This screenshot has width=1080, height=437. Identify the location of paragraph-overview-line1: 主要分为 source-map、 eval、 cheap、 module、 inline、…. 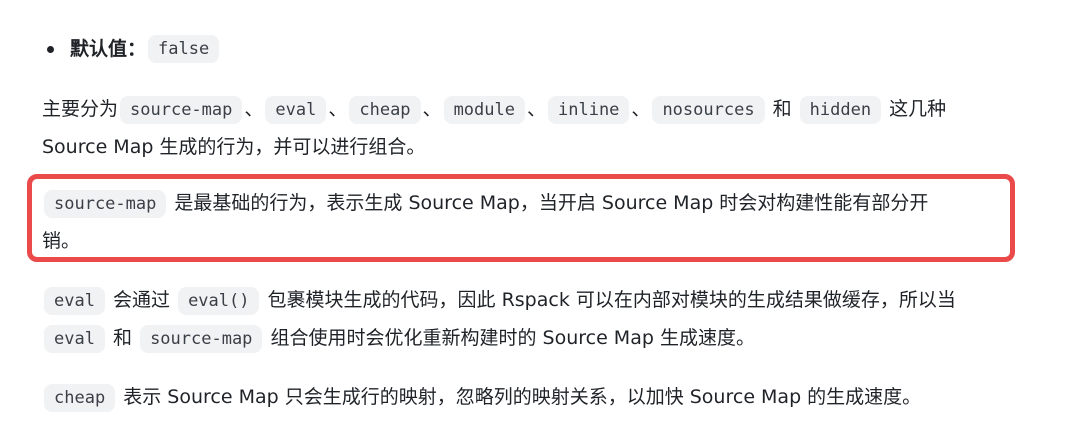
(494, 109).